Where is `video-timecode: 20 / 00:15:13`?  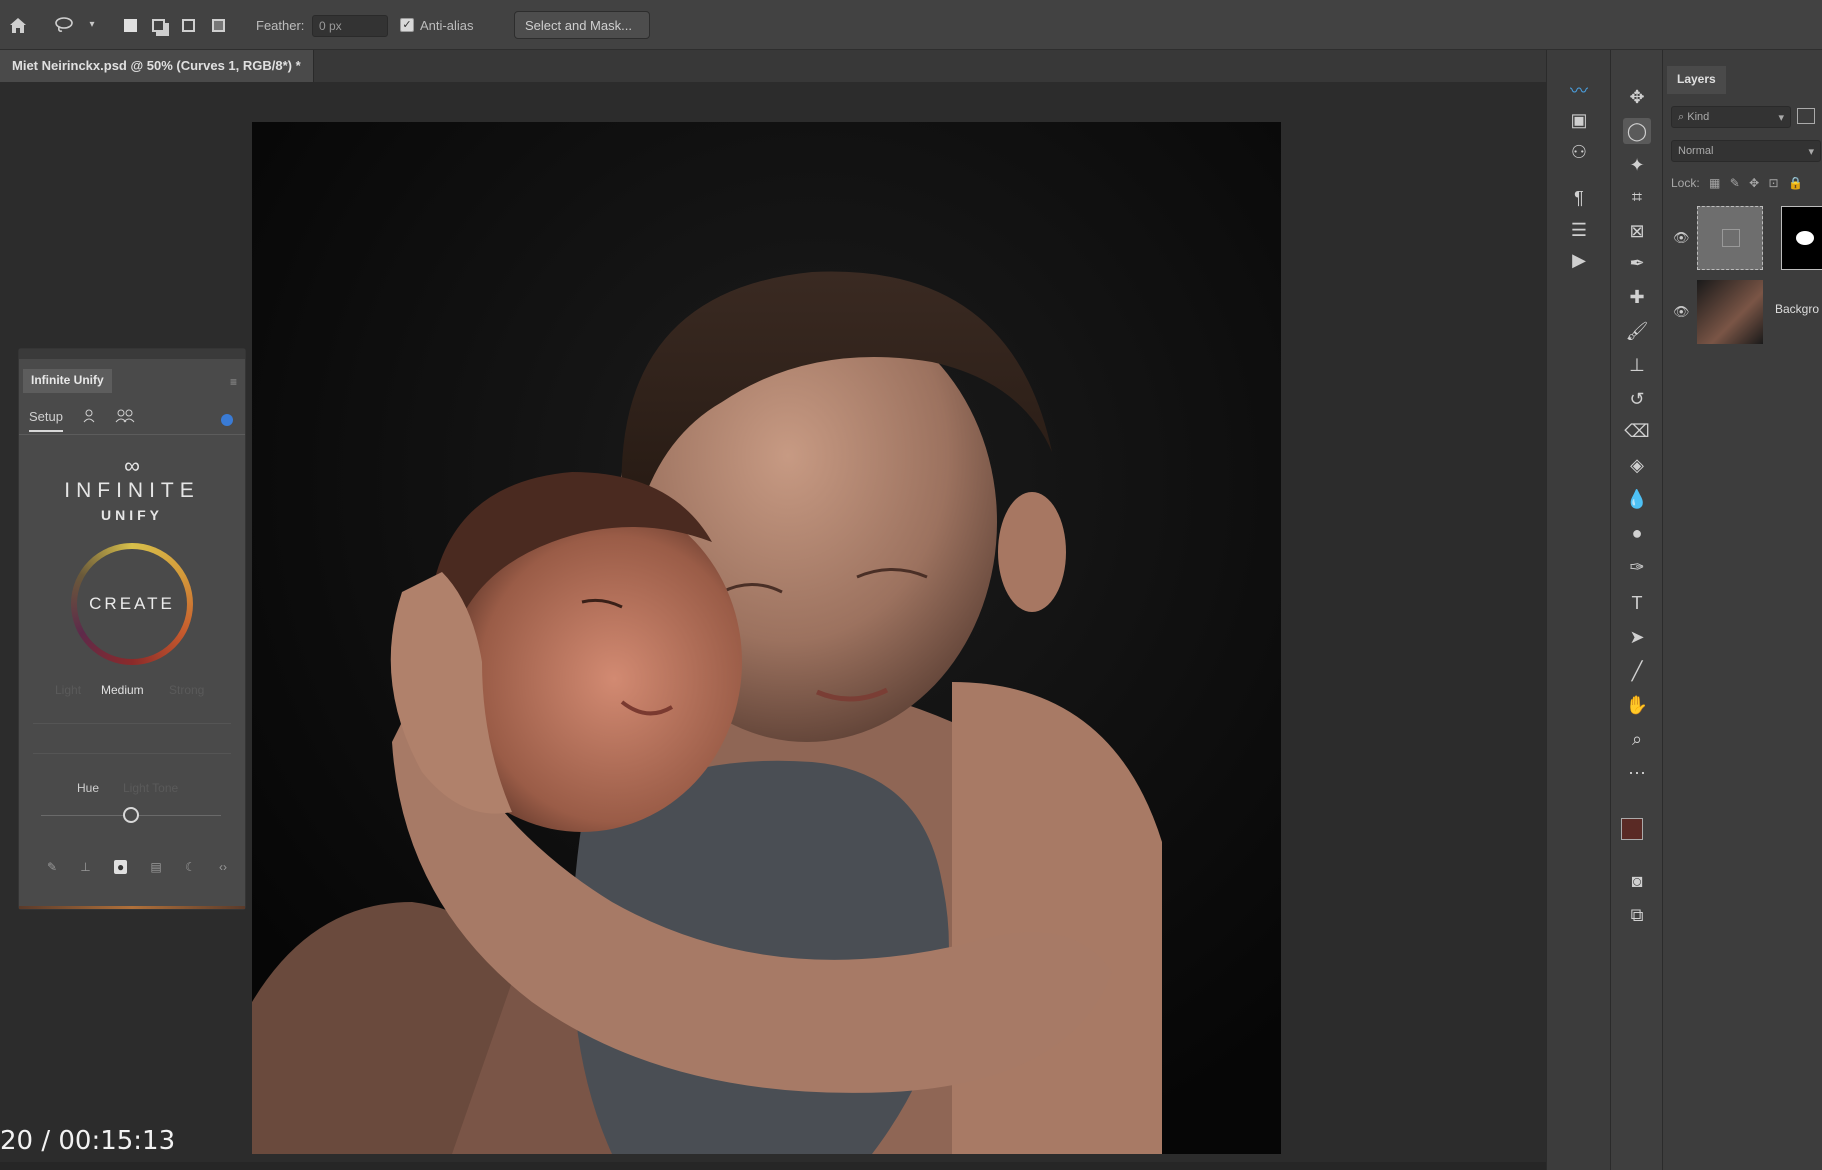 video-timecode: 20 / 00:15:13 is located at coordinates (88, 1141).